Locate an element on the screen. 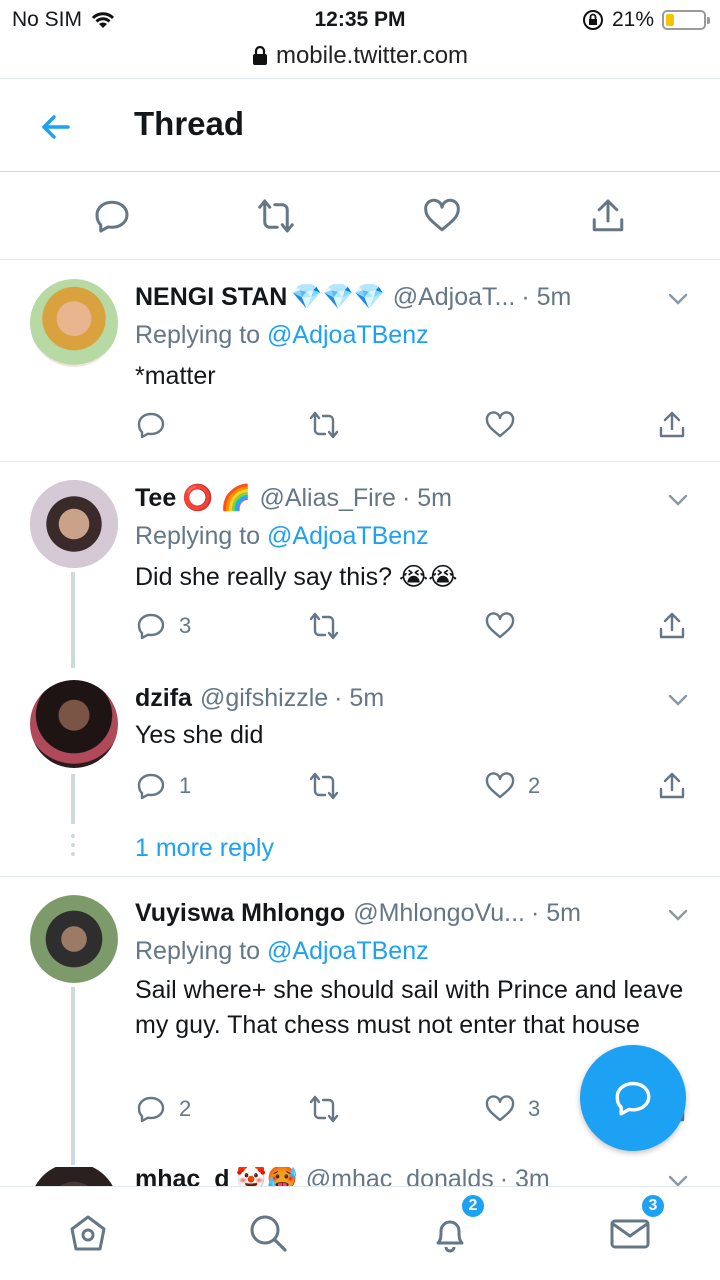  like-button: 2 is located at coordinates (512, 786).